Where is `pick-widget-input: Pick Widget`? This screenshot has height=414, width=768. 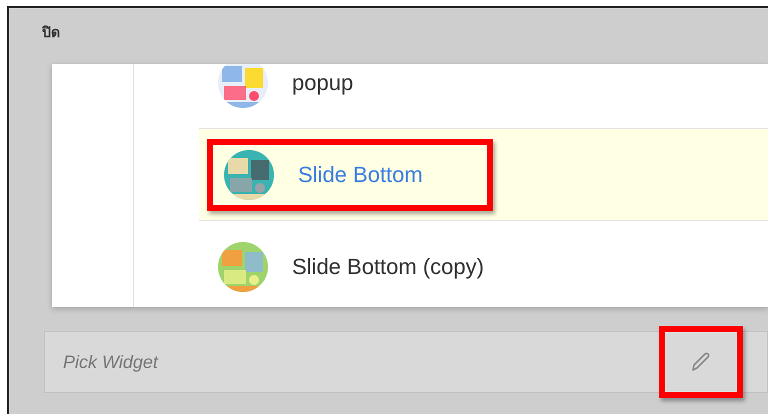
pick-widget-input: Pick Widget is located at coordinates (361, 362).